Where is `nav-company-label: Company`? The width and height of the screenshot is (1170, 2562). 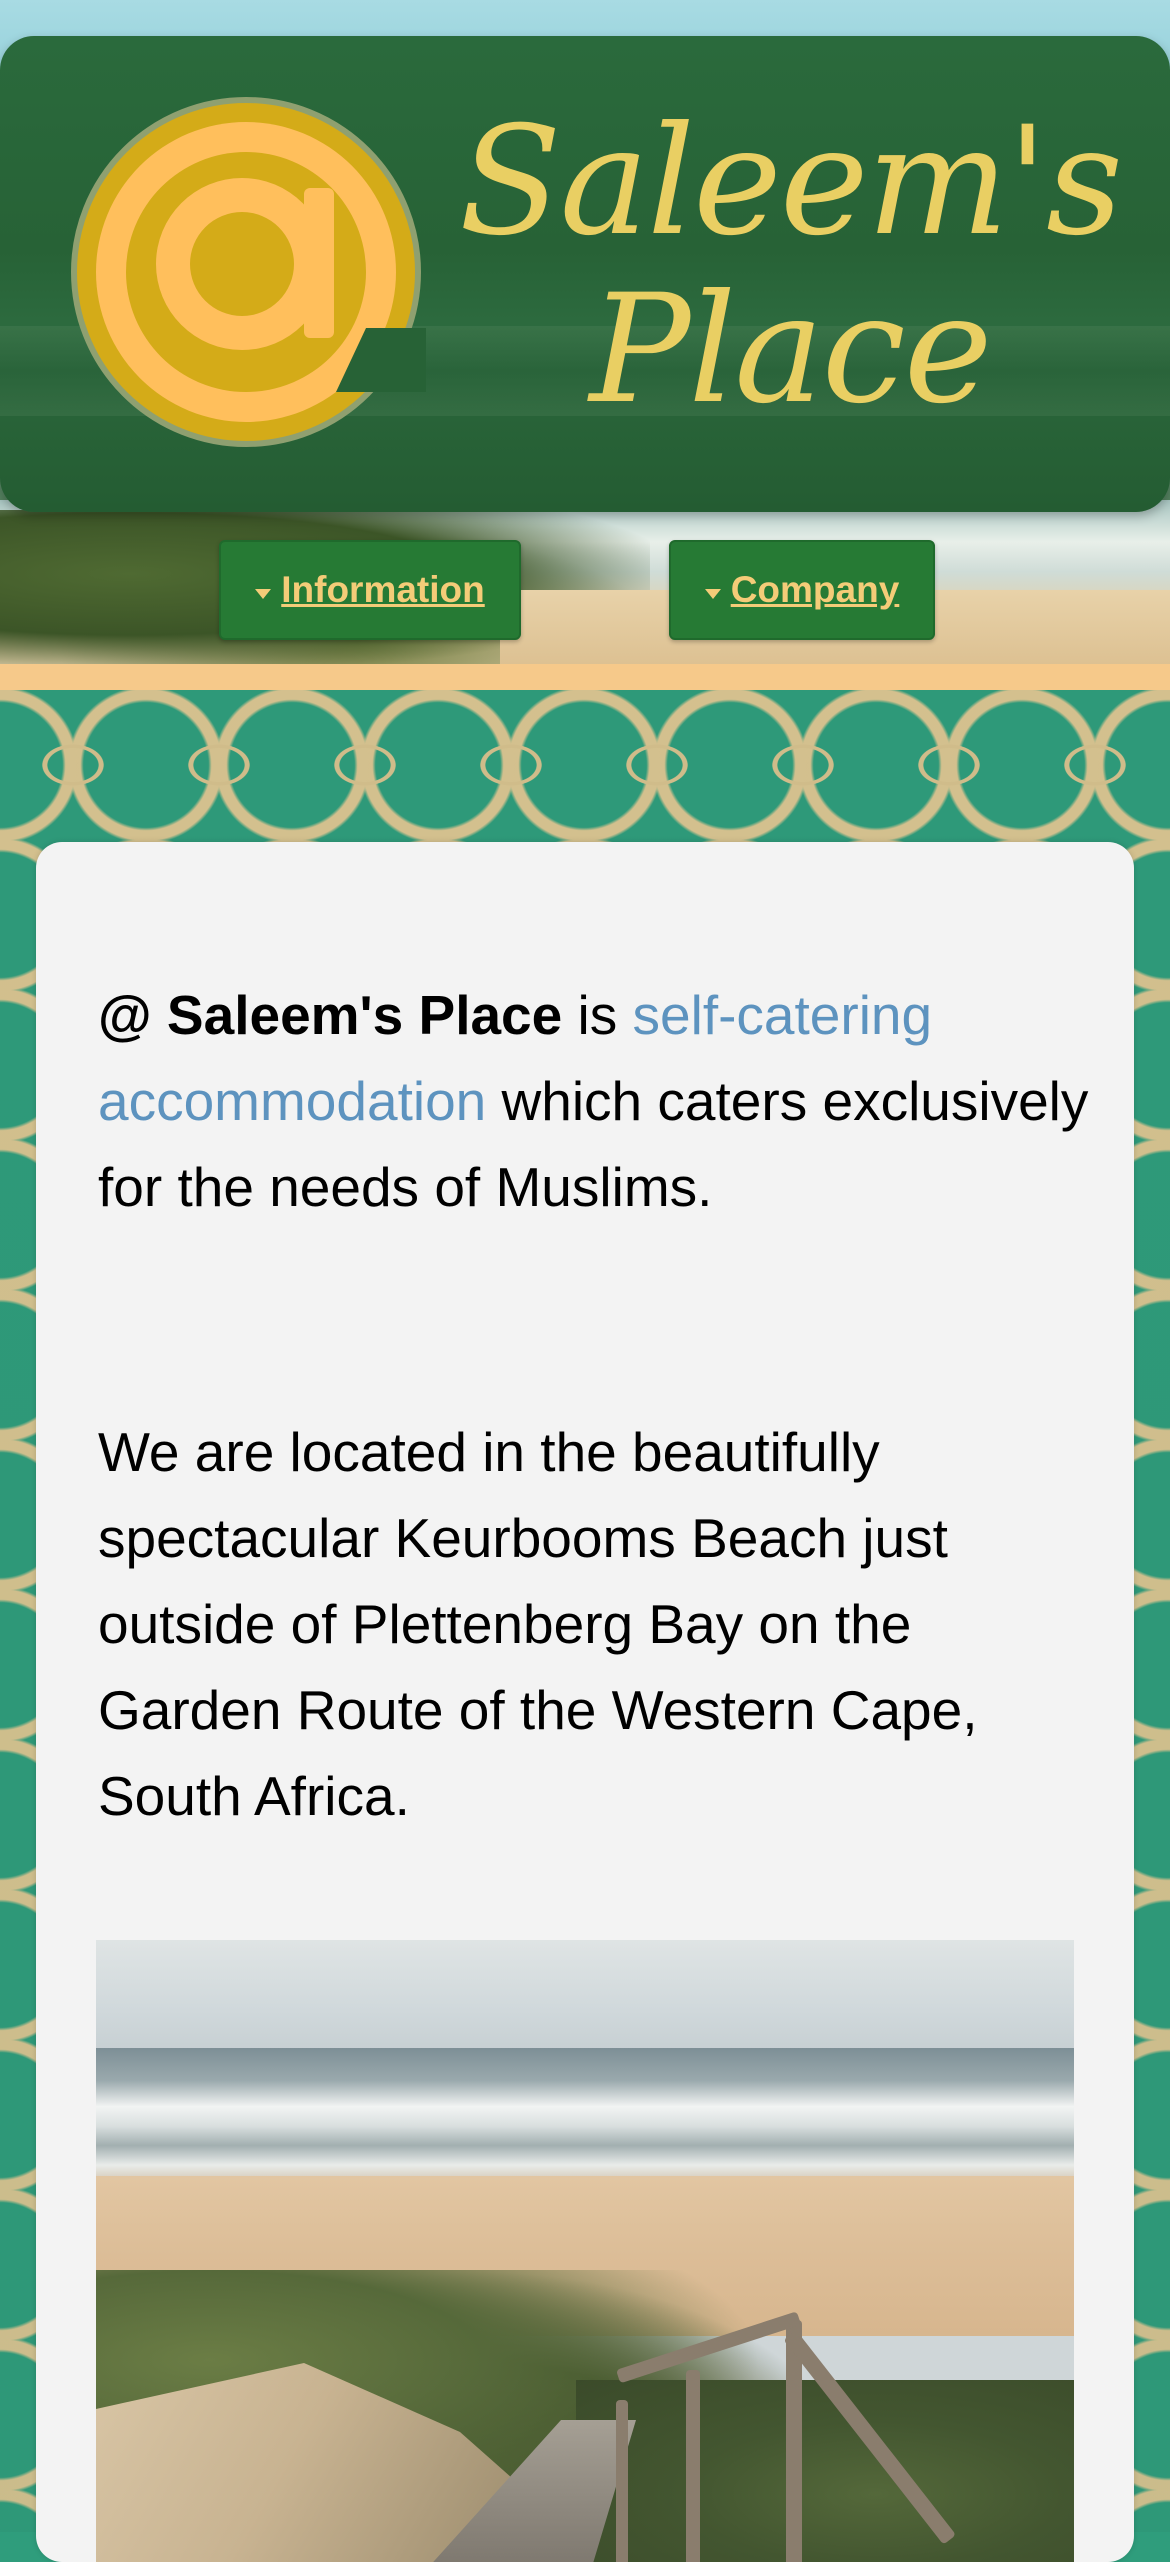 nav-company-label: Company is located at coordinates (815, 589).